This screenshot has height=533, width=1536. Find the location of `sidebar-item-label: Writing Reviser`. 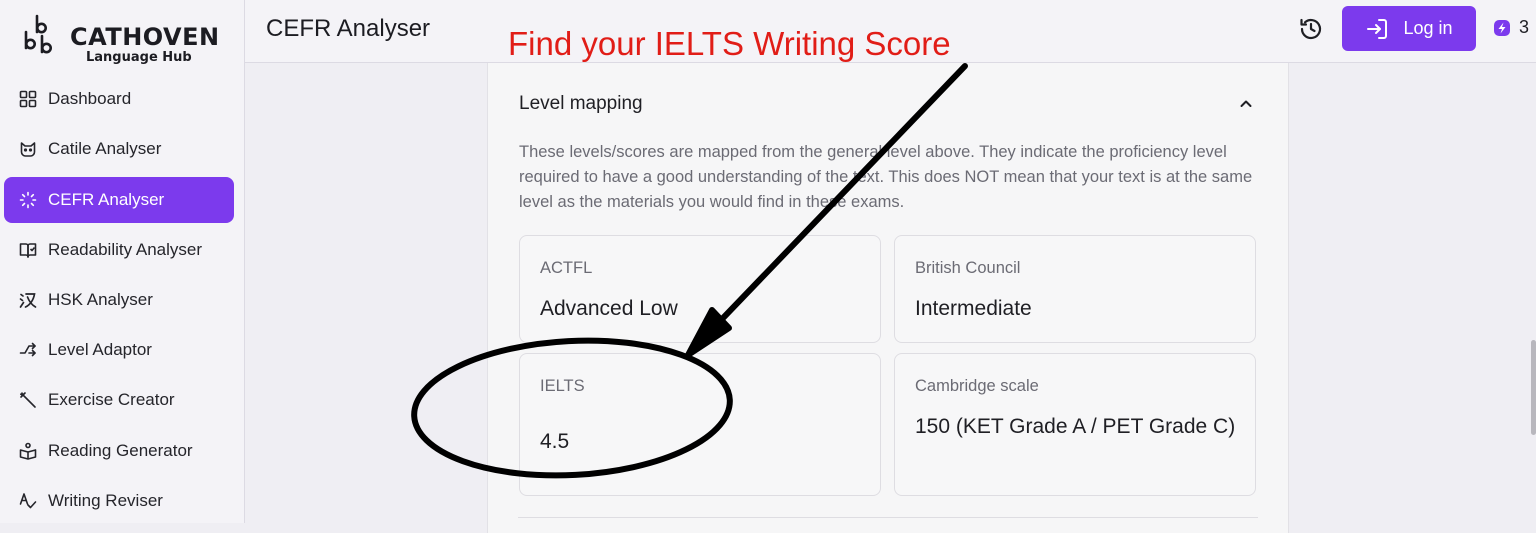

sidebar-item-label: Writing Reviser is located at coordinates (105, 500).